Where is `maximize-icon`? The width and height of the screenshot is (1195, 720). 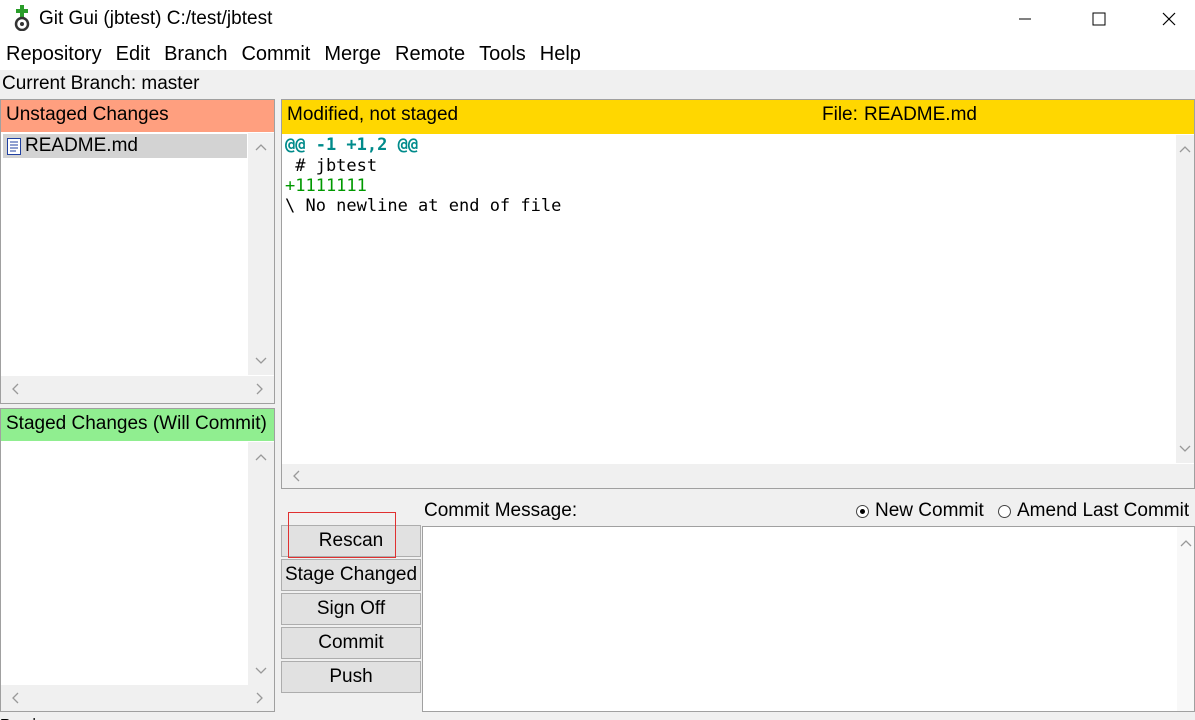
maximize-icon is located at coordinates (1099, 19).